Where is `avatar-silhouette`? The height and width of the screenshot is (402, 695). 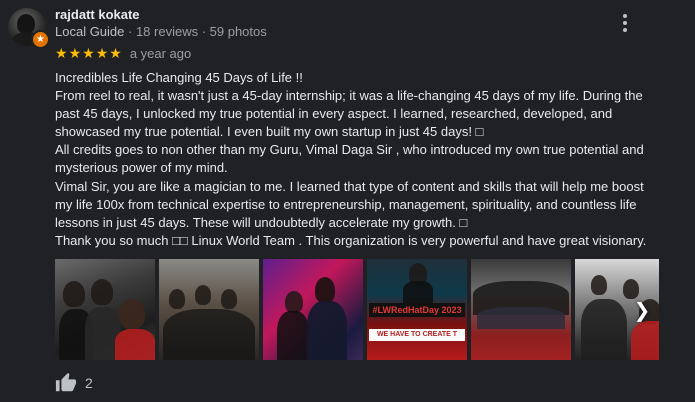 avatar-silhouette is located at coordinates (26, 24).